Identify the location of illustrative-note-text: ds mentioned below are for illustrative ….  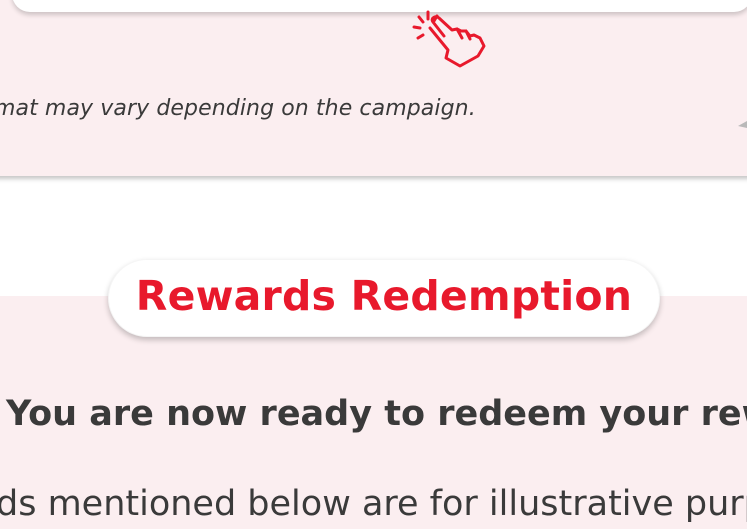
(373, 504).